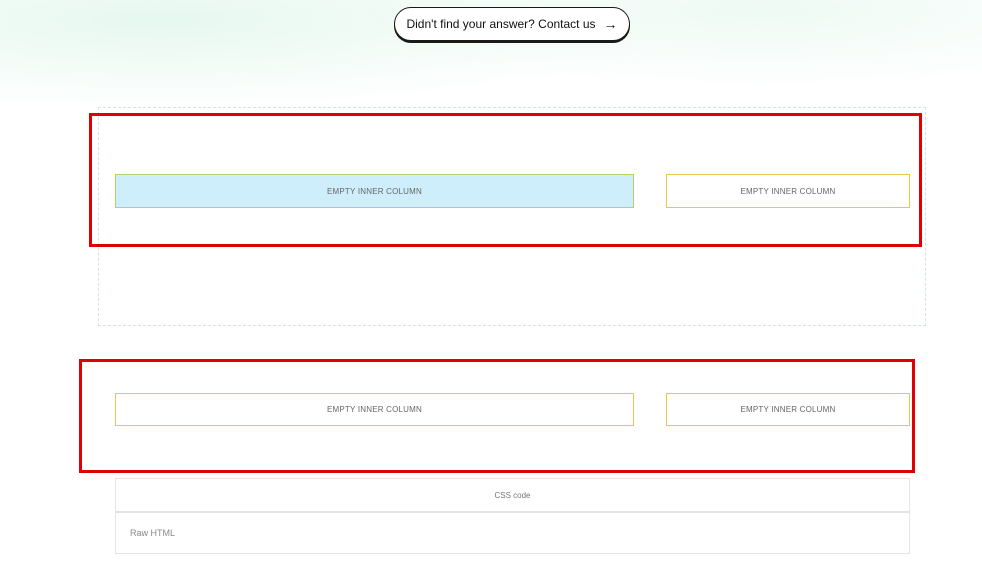 The height and width of the screenshot is (564, 982). What do you see at coordinates (501, 24) in the screenshot?
I see `contact-us-label: Didn't find your answer? Contact us` at bounding box center [501, 24].